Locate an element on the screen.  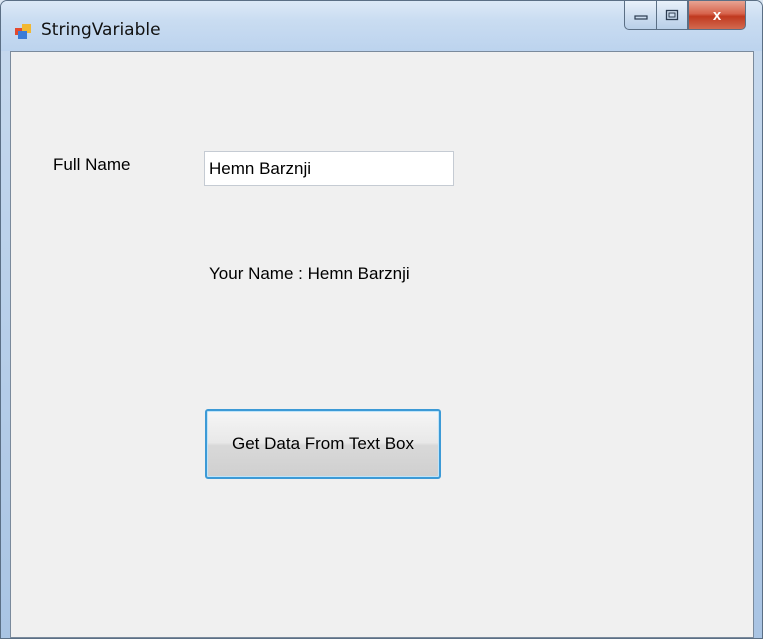
get-data-button: Get Data From Text Box is located at coordinates (323, 444).